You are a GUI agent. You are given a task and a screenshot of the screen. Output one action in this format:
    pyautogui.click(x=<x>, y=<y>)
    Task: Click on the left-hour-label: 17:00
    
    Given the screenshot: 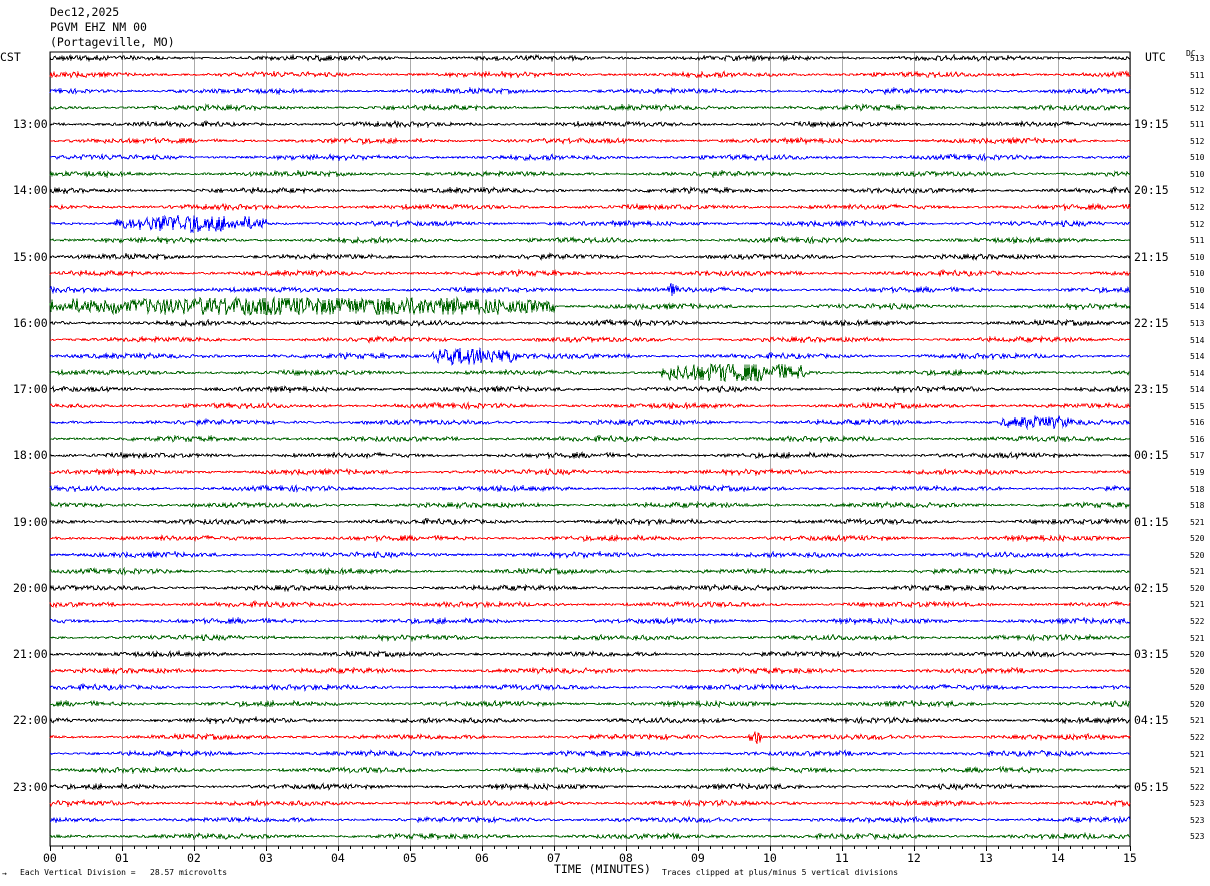 What is the action you would take?
    pyautogui.click(x=30, y=389)
    